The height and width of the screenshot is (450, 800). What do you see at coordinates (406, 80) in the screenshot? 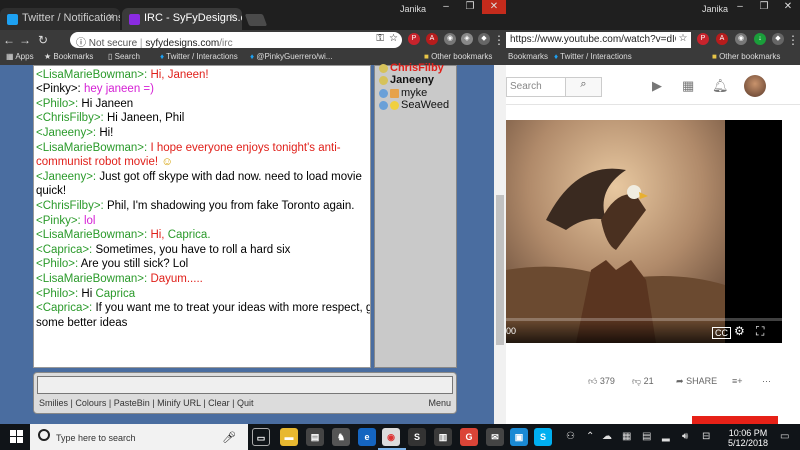
I see `user-item: Janeeny` at bounding box center [406, 80].